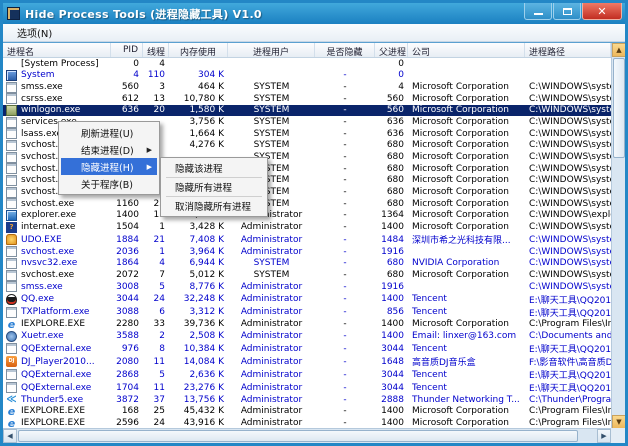 This screenshot has width=628, height=446. Describe the element at coordinates (307, 75) in the screenshot. I see `table-row: System 4 110 304 K - 0` at that location.